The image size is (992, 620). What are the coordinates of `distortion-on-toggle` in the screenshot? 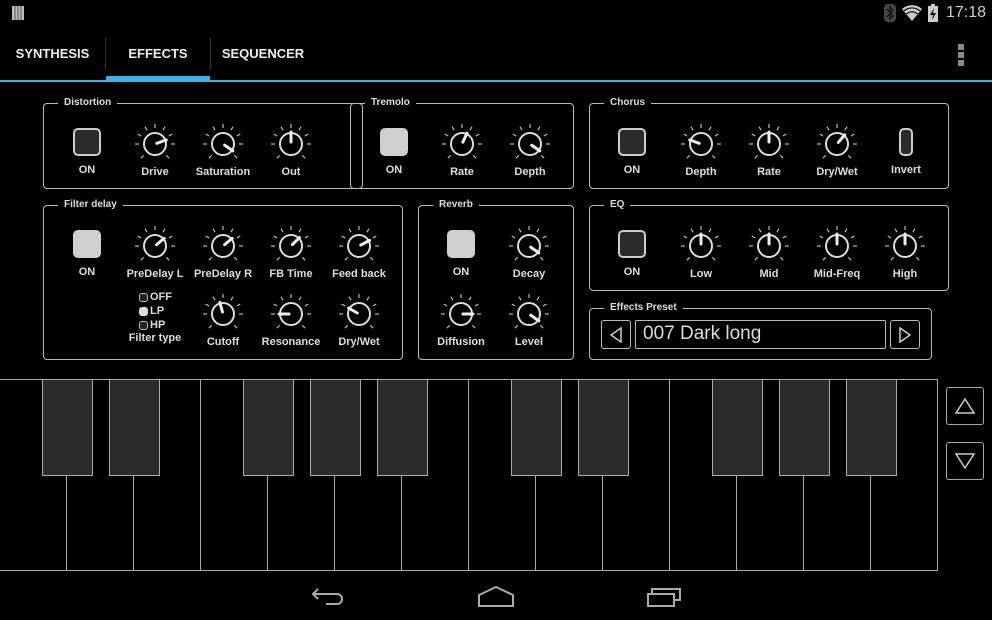 It's located at (87, 142).